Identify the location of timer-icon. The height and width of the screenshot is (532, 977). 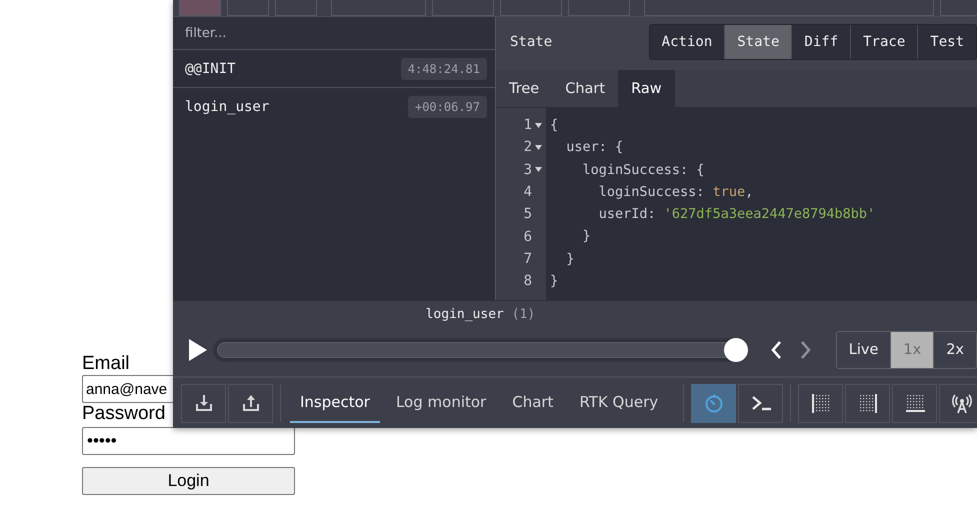
(713, 403).